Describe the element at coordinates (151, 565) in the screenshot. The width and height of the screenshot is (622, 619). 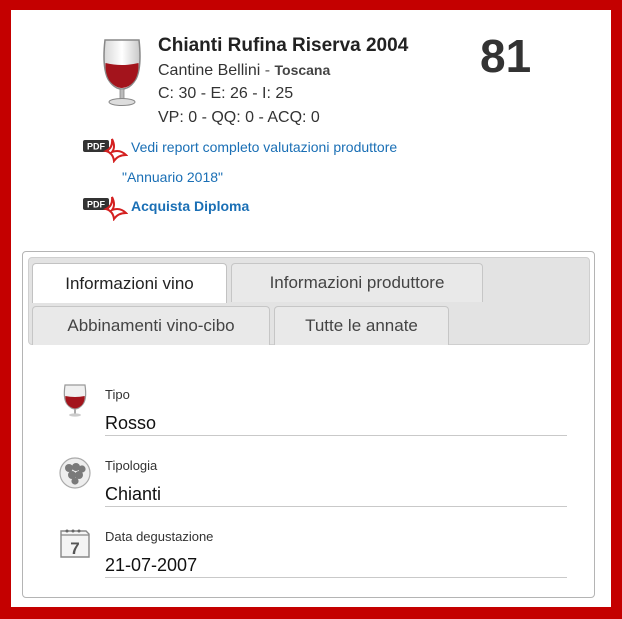
I see `field-value-data: 21-07-2007` at that location.